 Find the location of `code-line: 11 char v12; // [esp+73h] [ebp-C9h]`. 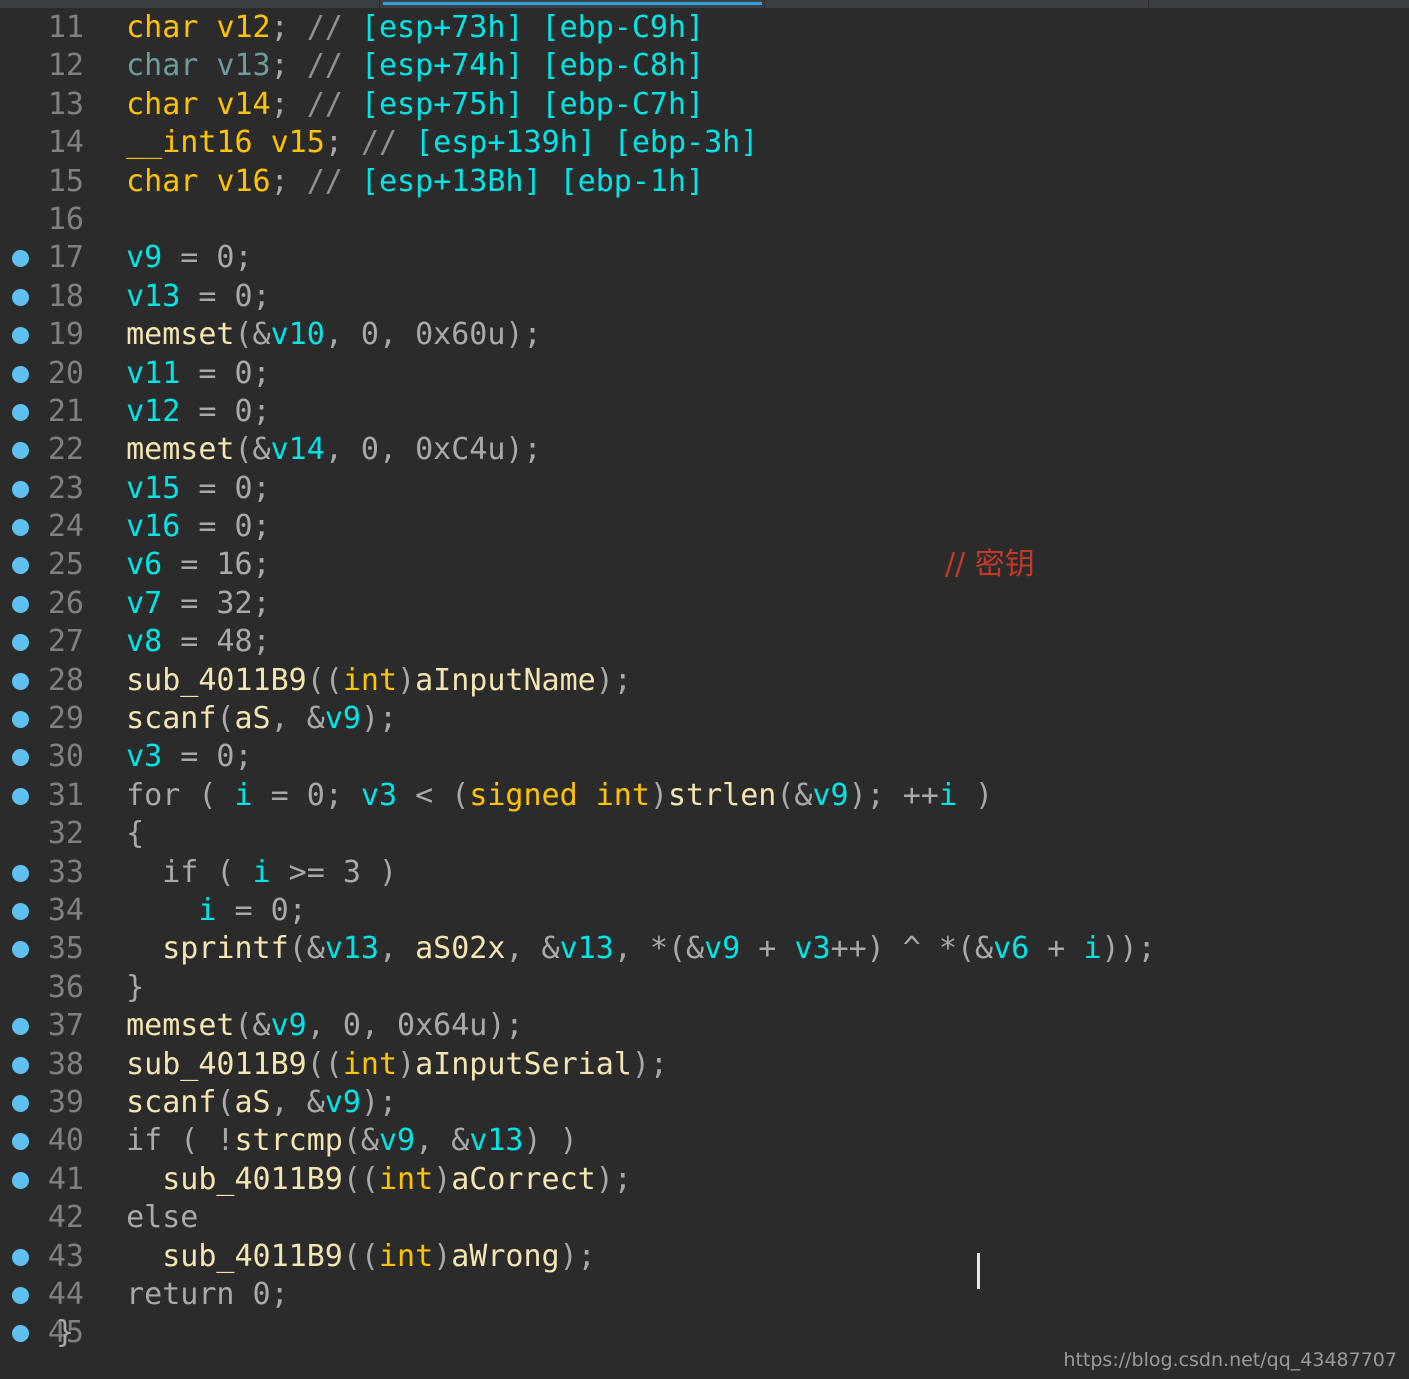

code-line: 11 char v12; // [esp+73h] [ebp-C9h] is located at coordinates (704, 28).